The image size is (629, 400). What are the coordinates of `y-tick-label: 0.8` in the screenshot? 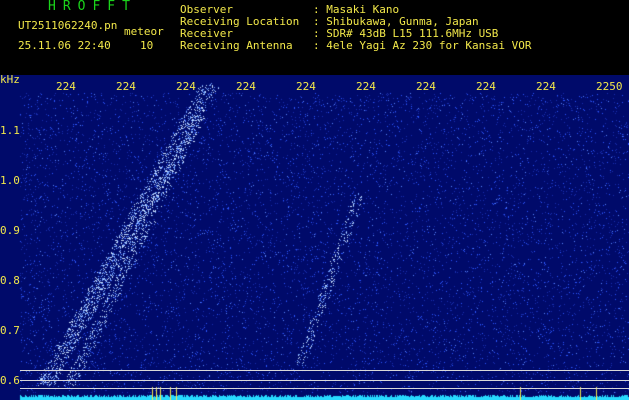 It's located at (10, 280).